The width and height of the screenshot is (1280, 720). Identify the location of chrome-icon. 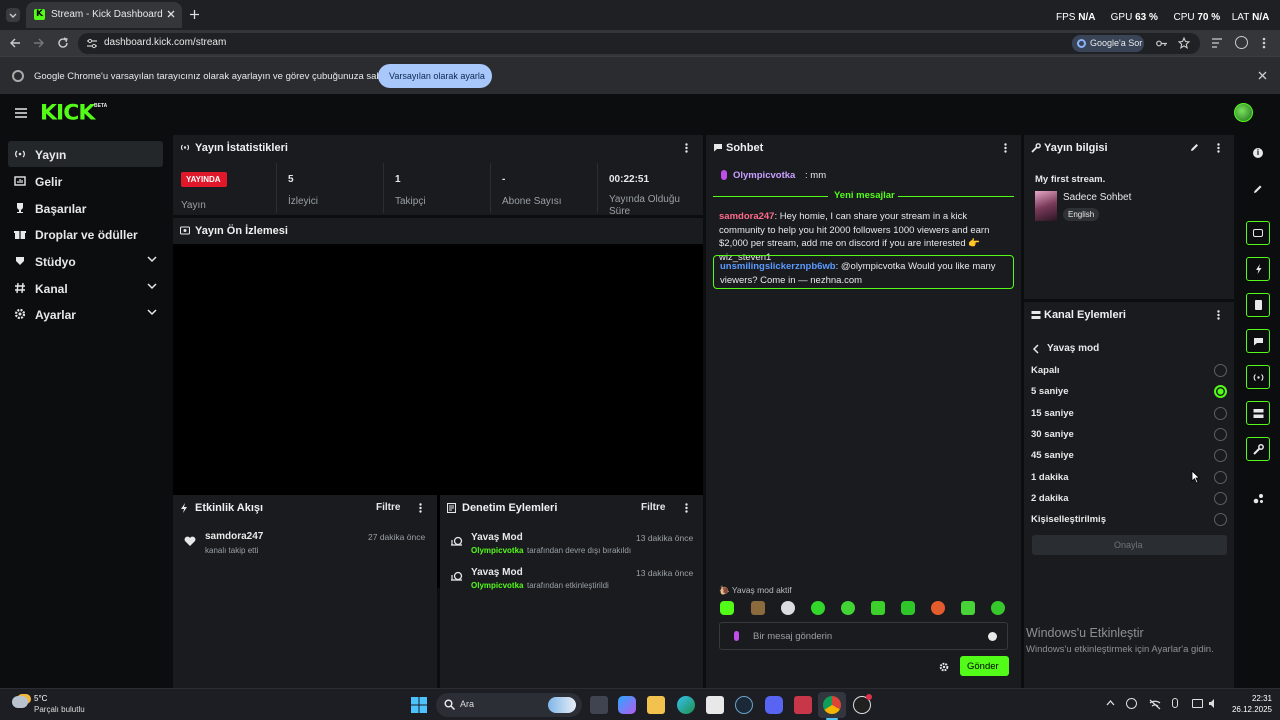
(832, 705).